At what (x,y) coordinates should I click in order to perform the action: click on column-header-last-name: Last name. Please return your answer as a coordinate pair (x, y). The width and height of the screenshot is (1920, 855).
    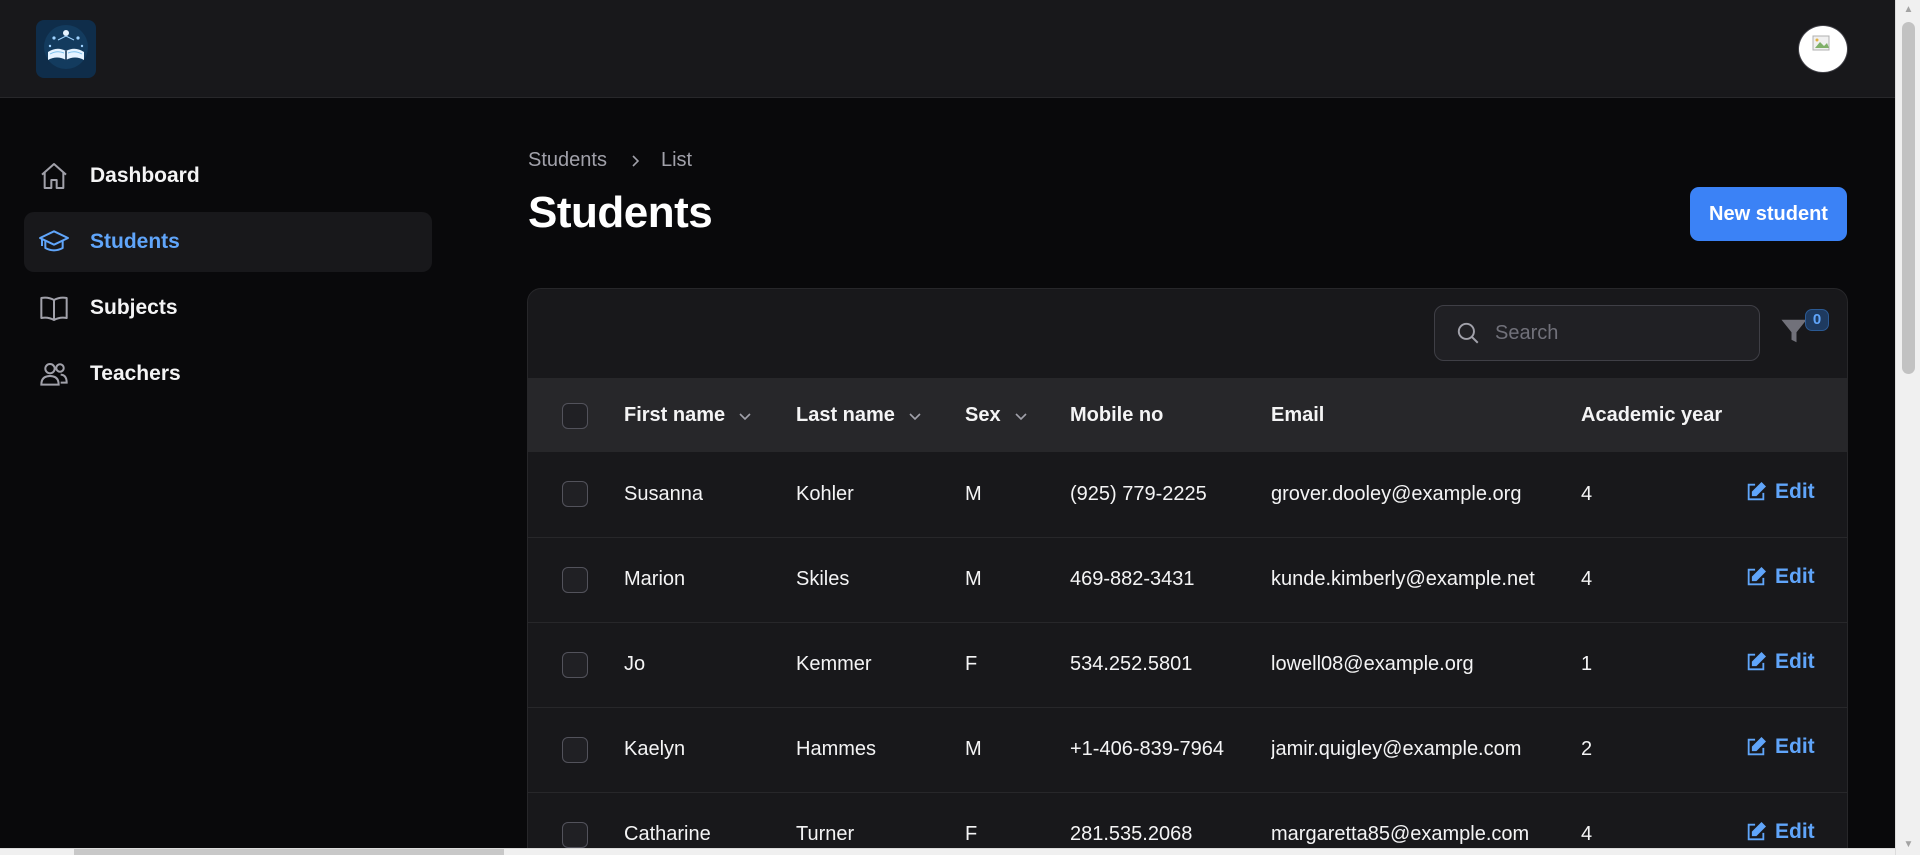
    Looking at the image, I should click on (859, 415).